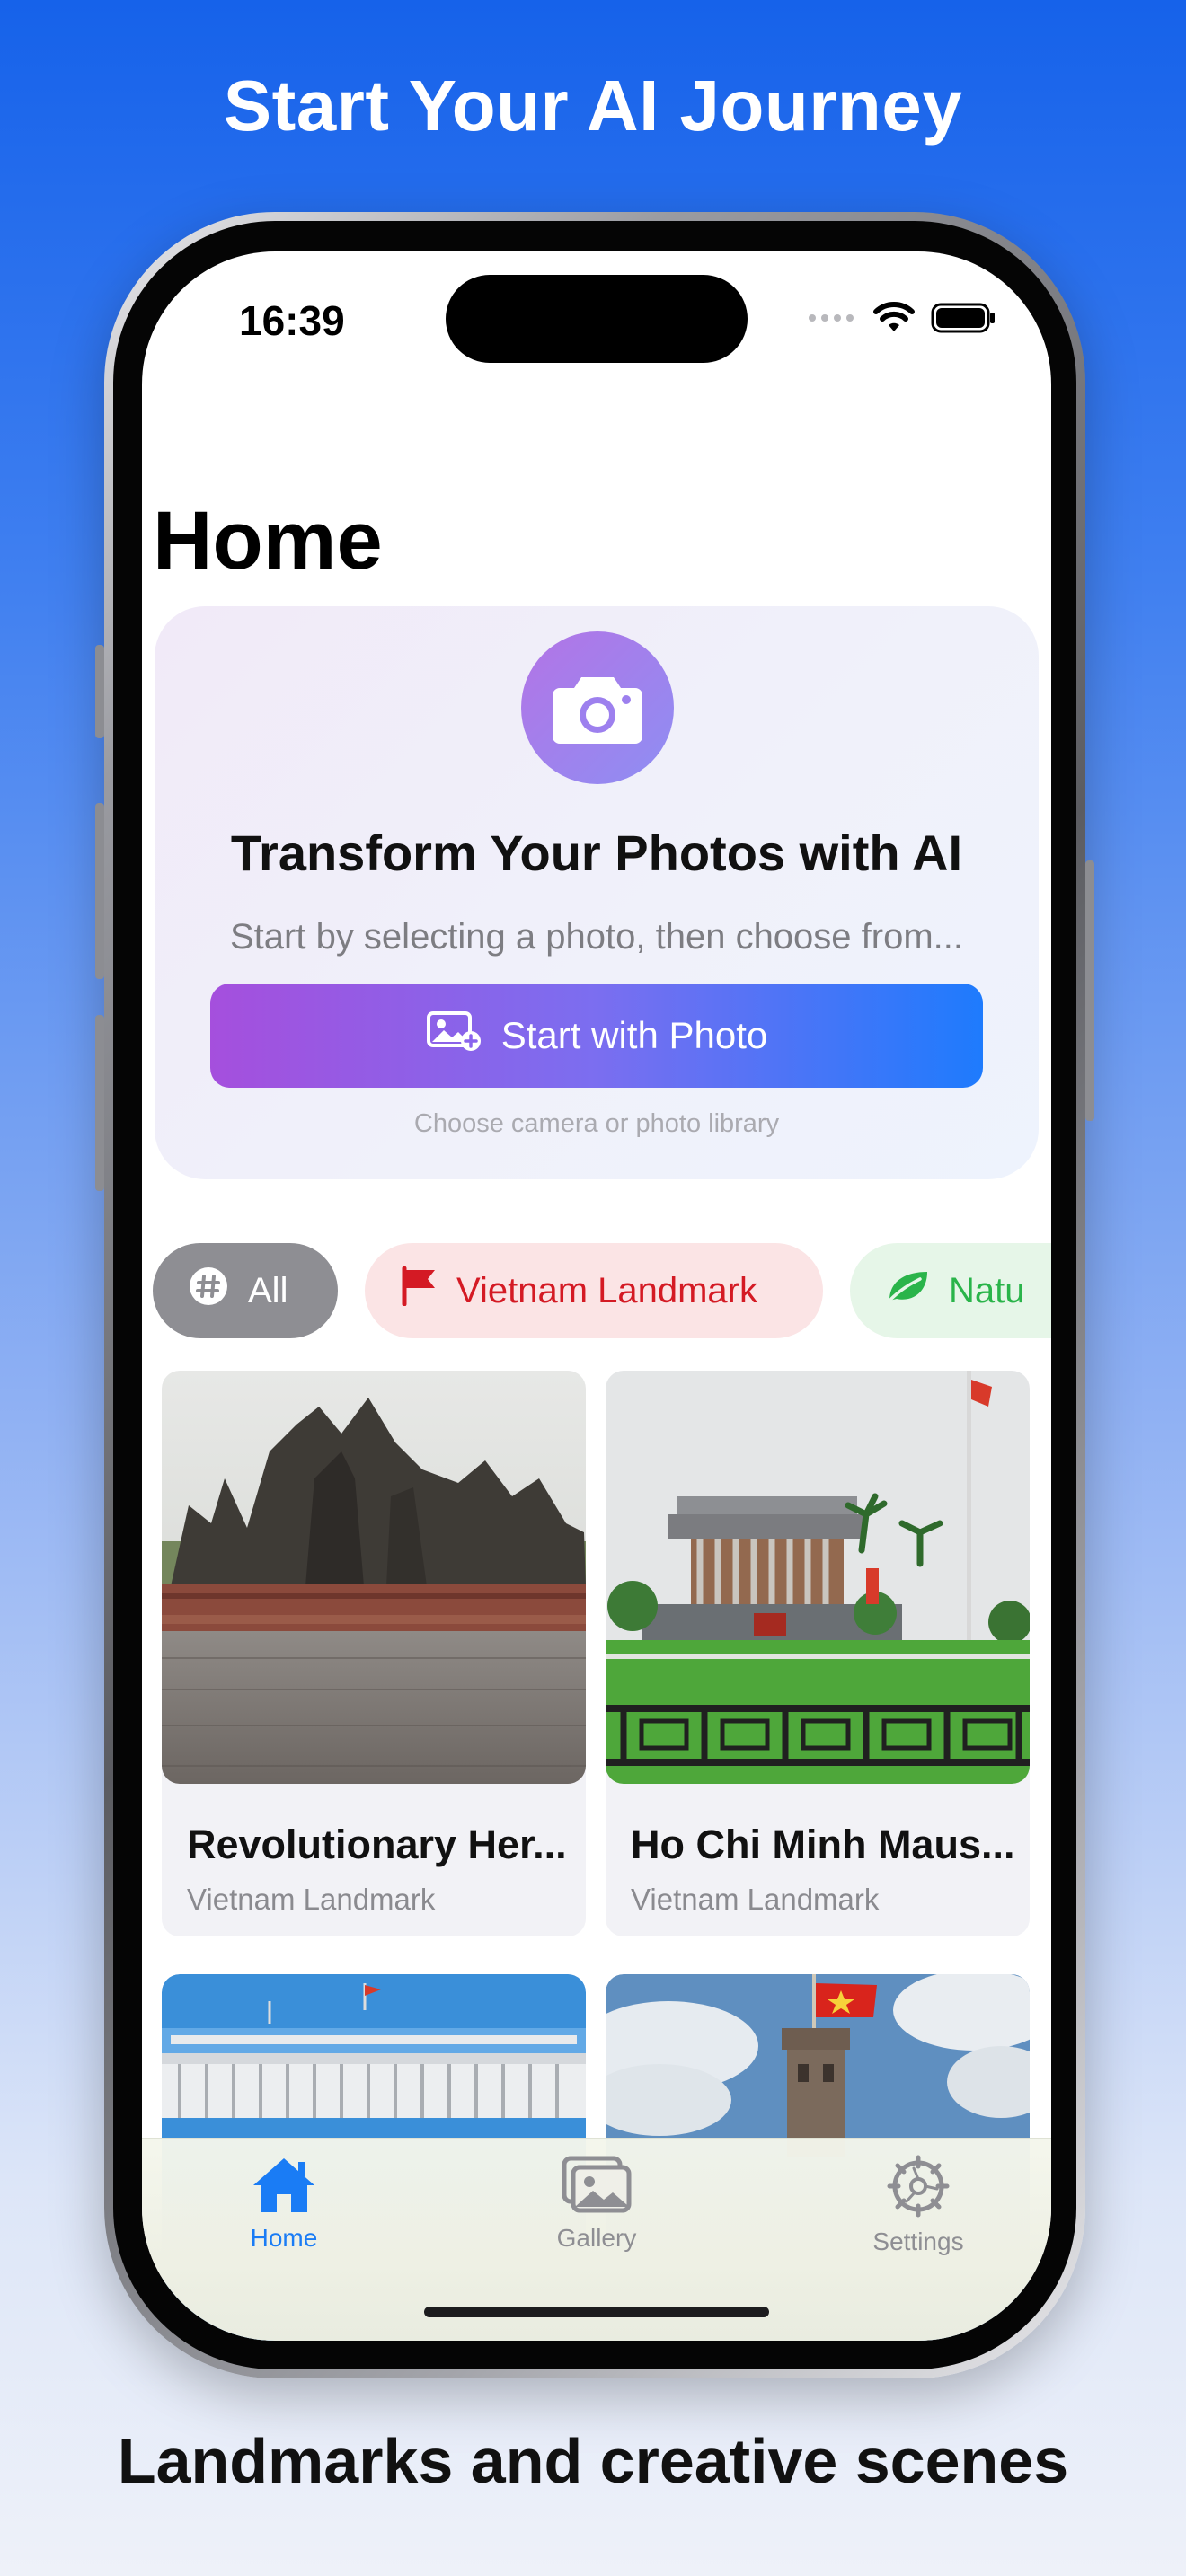 This screenshot has height=2576, width=1186. I want to click on leaf-icon, so click(907, 1290).